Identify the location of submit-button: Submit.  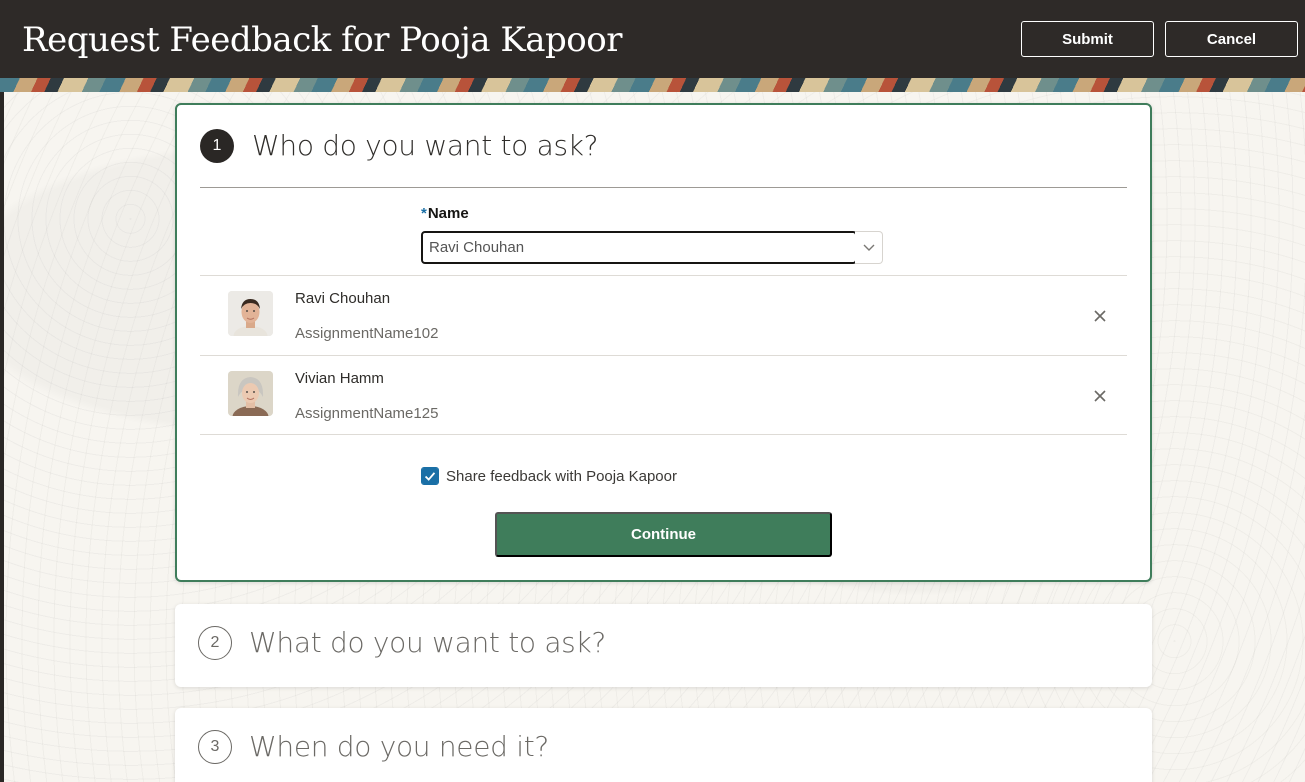
(1087, 39).